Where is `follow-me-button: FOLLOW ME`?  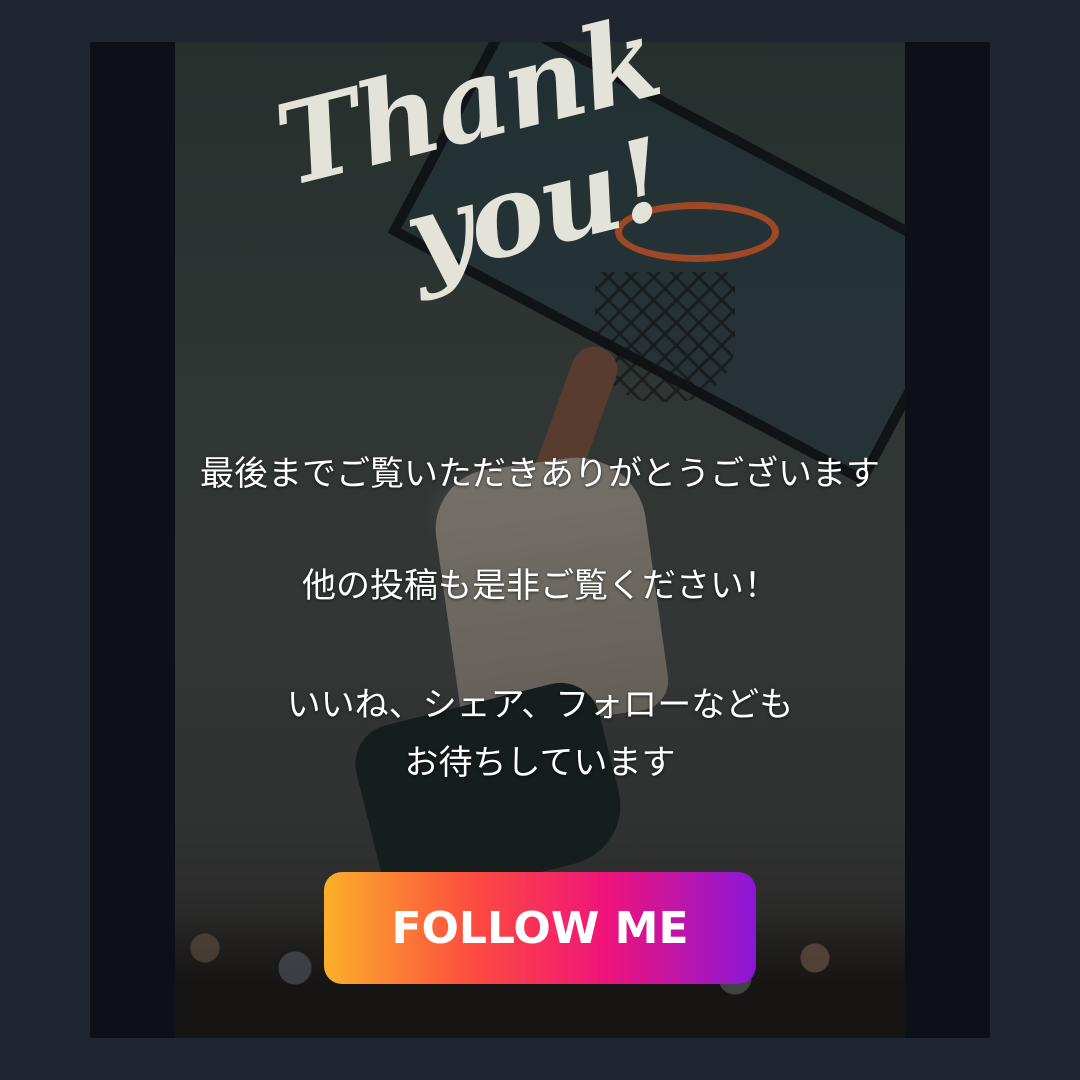 follow-me-button: FOLLOW ME is located at coordinates (540, 928).